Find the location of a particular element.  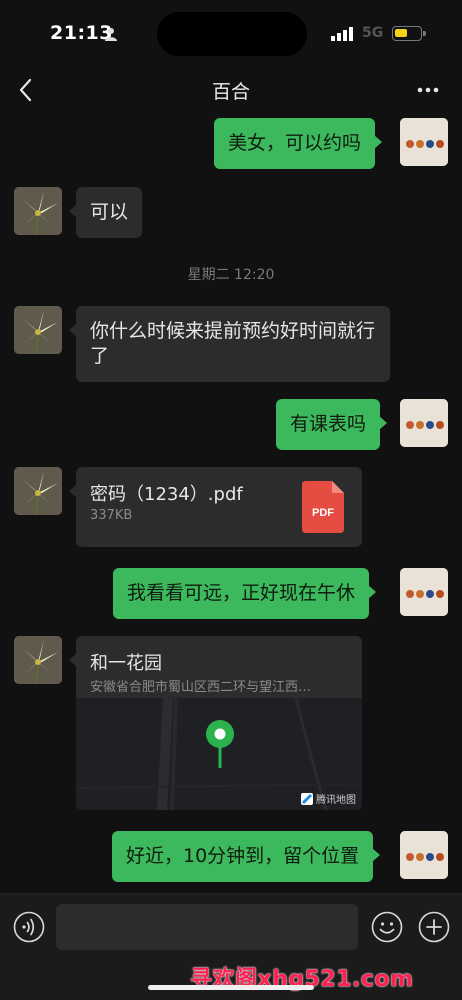

message-bubble-outgoing: 美女，可以约吗 is located at coordinates (298, 143).